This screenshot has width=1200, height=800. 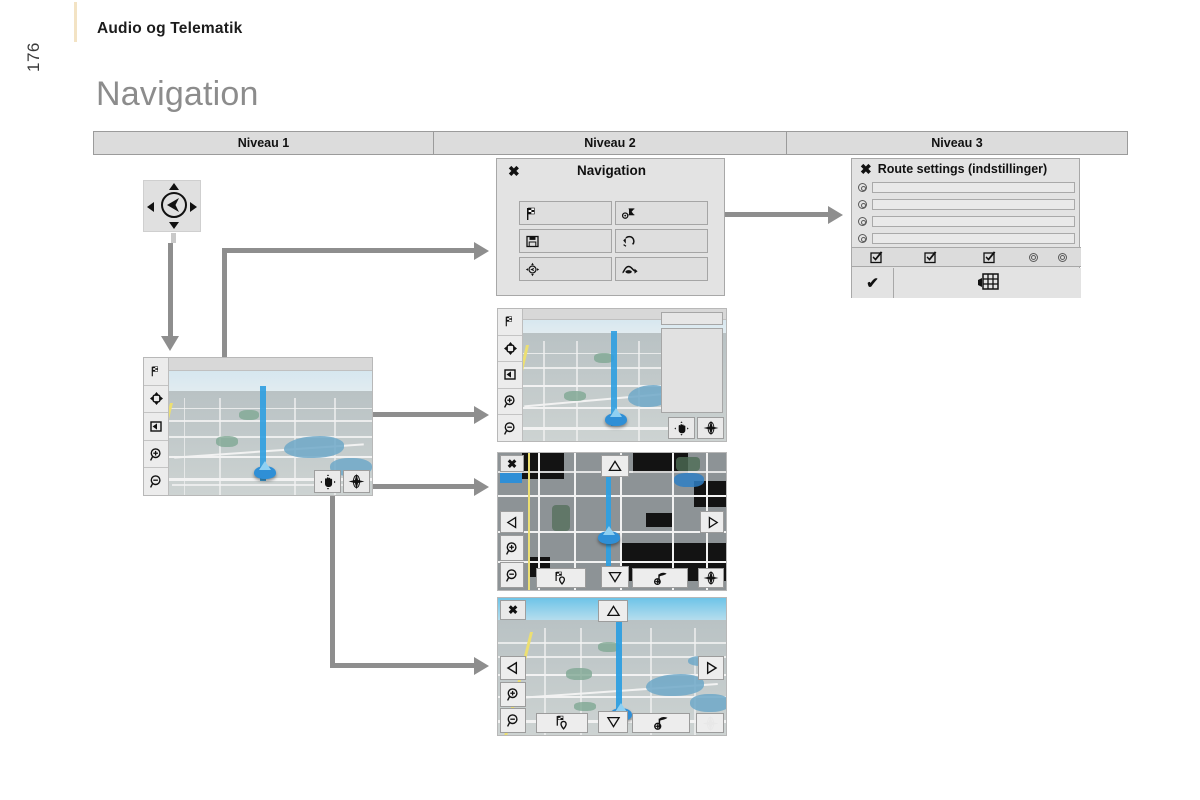 What do you see at coordinates (866, 169) in the screenshot?
I see `close-icon: ✖` at bounding box center [866, 169].